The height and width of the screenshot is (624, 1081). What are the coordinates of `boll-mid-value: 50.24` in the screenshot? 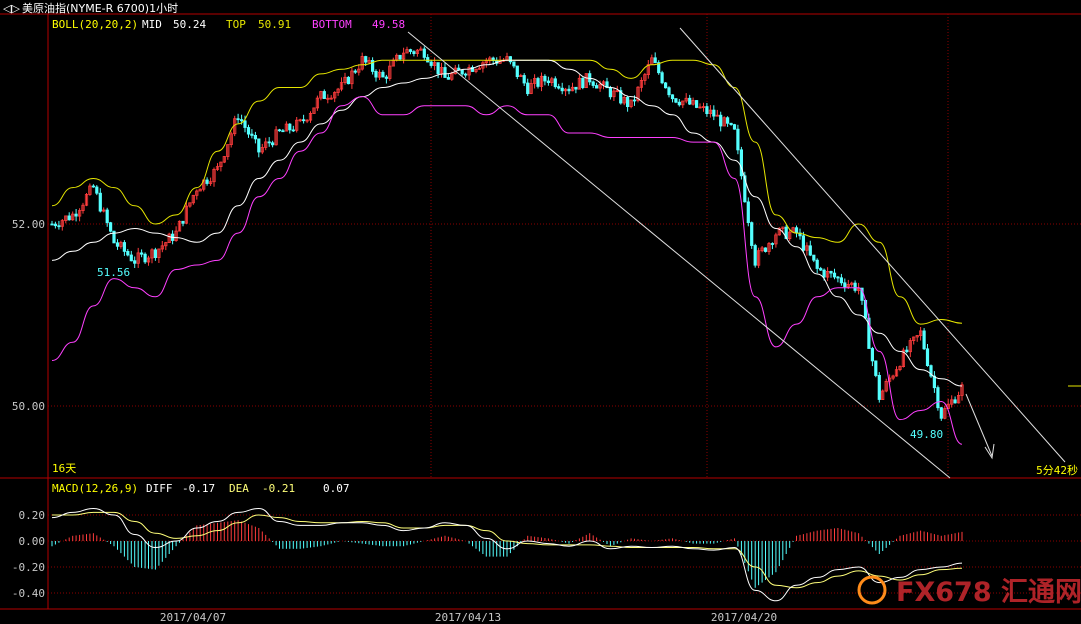 It's located at (189, 24).